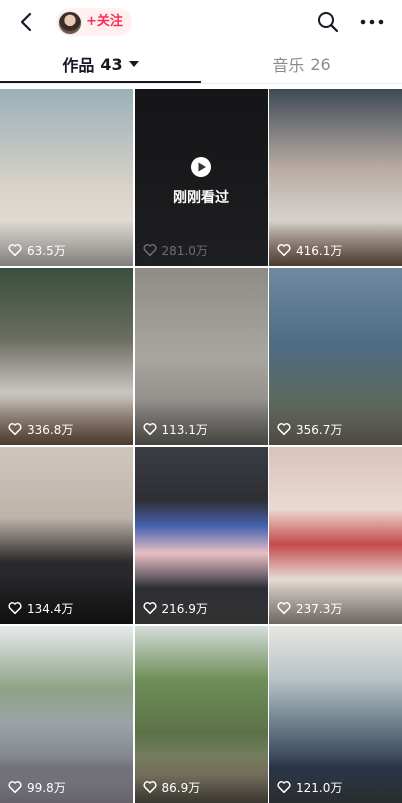  What do you see at coordinates (335, 177) in the screenshot?
I see `video-thumbnail: 416.1万` at bounding box center [335, 177].